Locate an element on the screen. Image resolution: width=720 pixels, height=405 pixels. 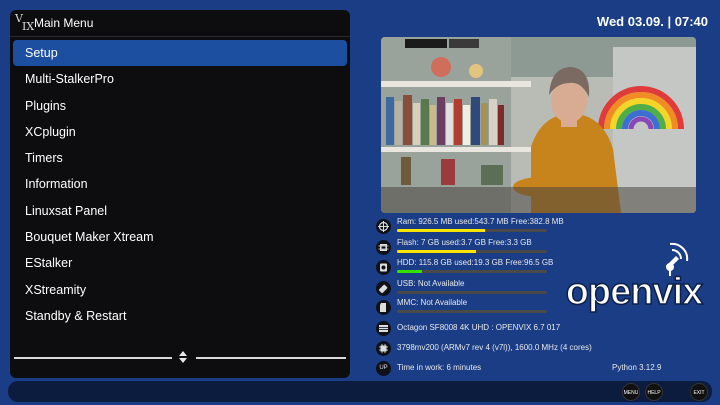
usb-bar is located at coordinates (472, 292).